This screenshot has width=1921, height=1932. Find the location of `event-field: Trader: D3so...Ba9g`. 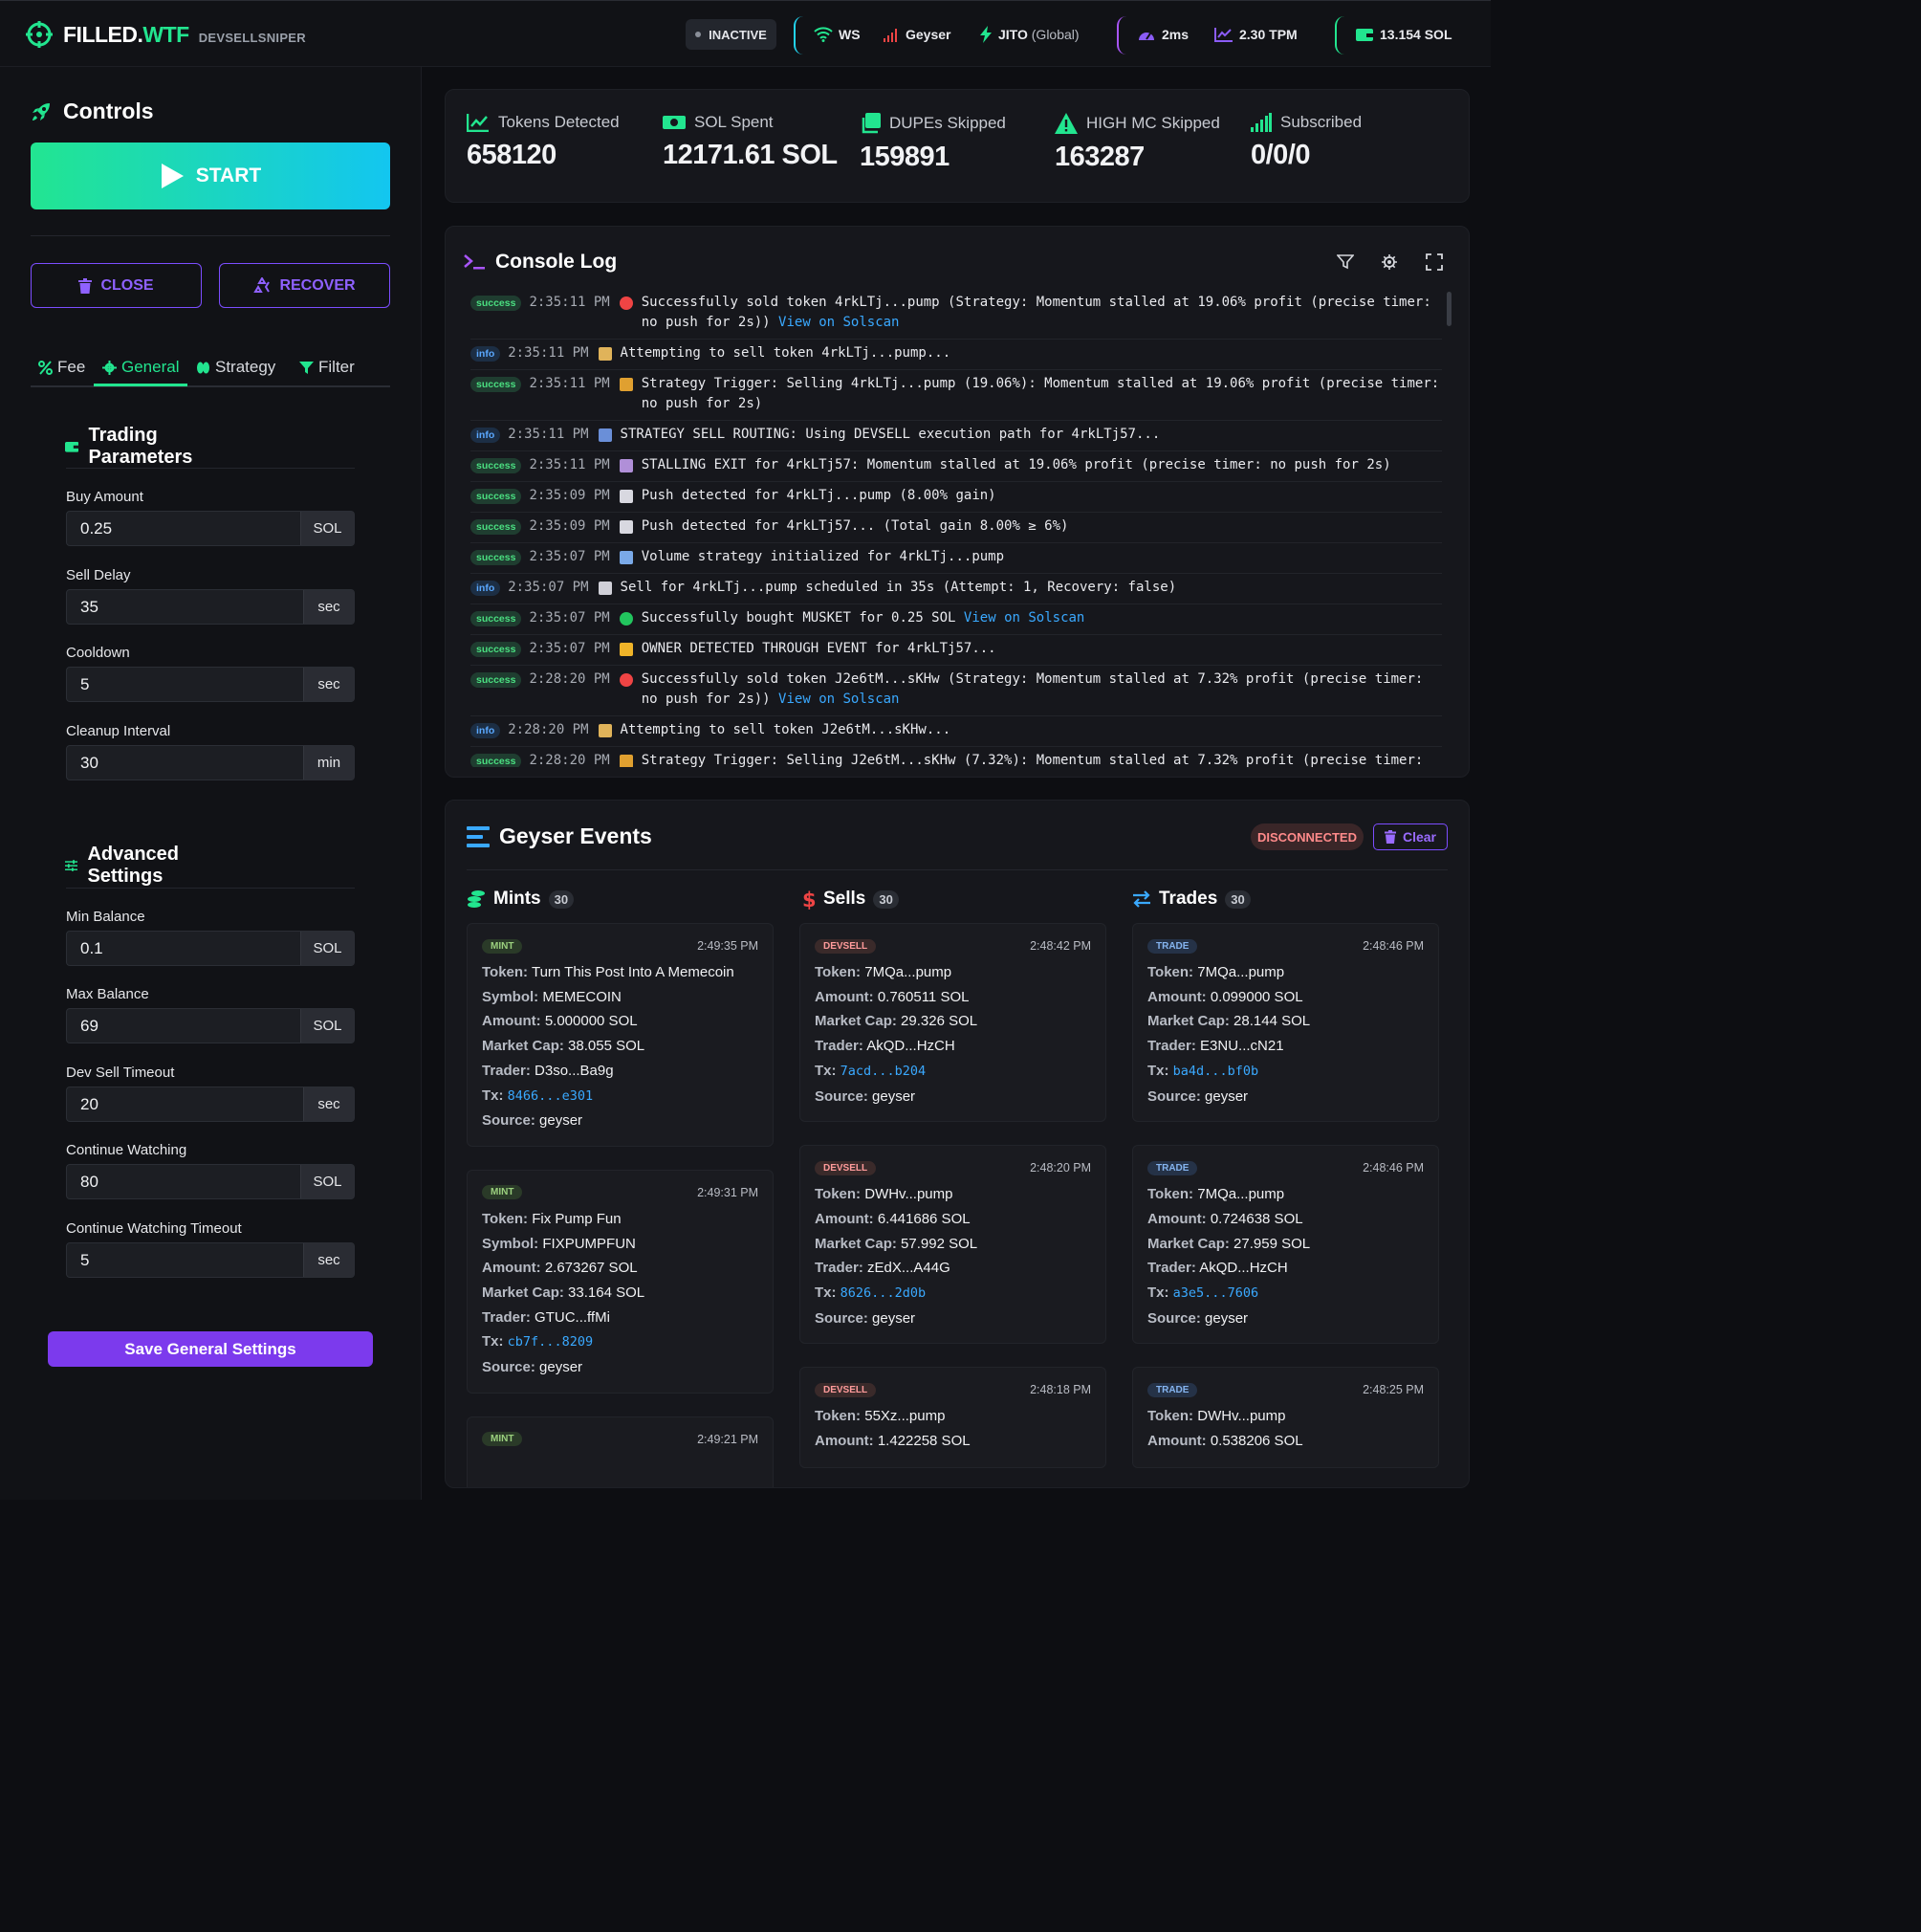

event-field: Trader: D3so...Ba9g is located at coordinates (548, 1070).